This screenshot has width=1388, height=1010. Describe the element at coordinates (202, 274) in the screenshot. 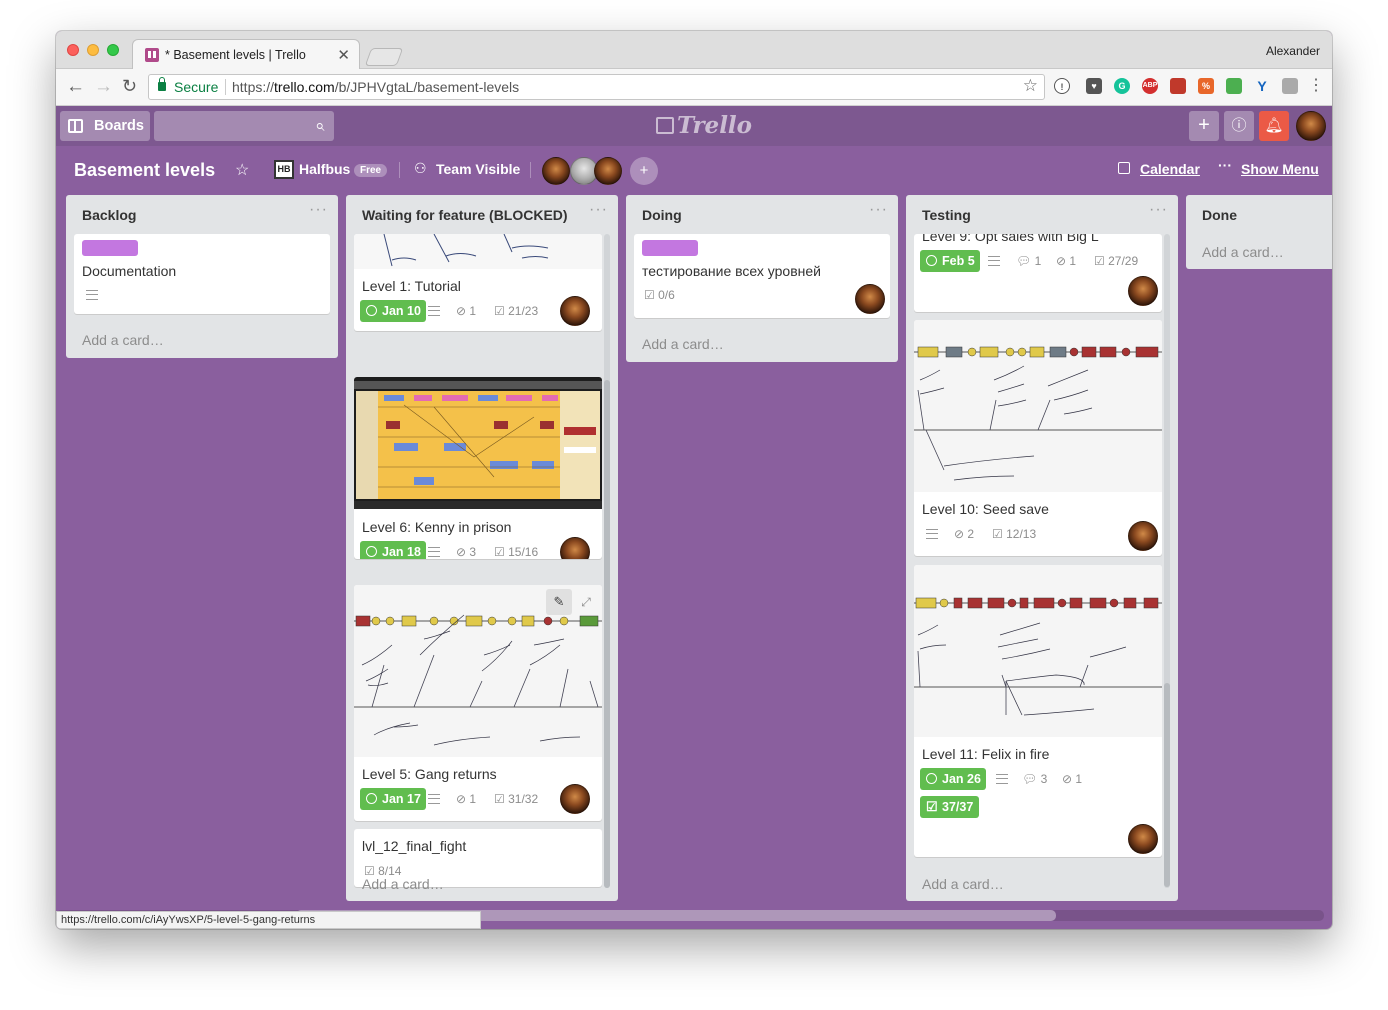

I see `card: Documentation` at that location.